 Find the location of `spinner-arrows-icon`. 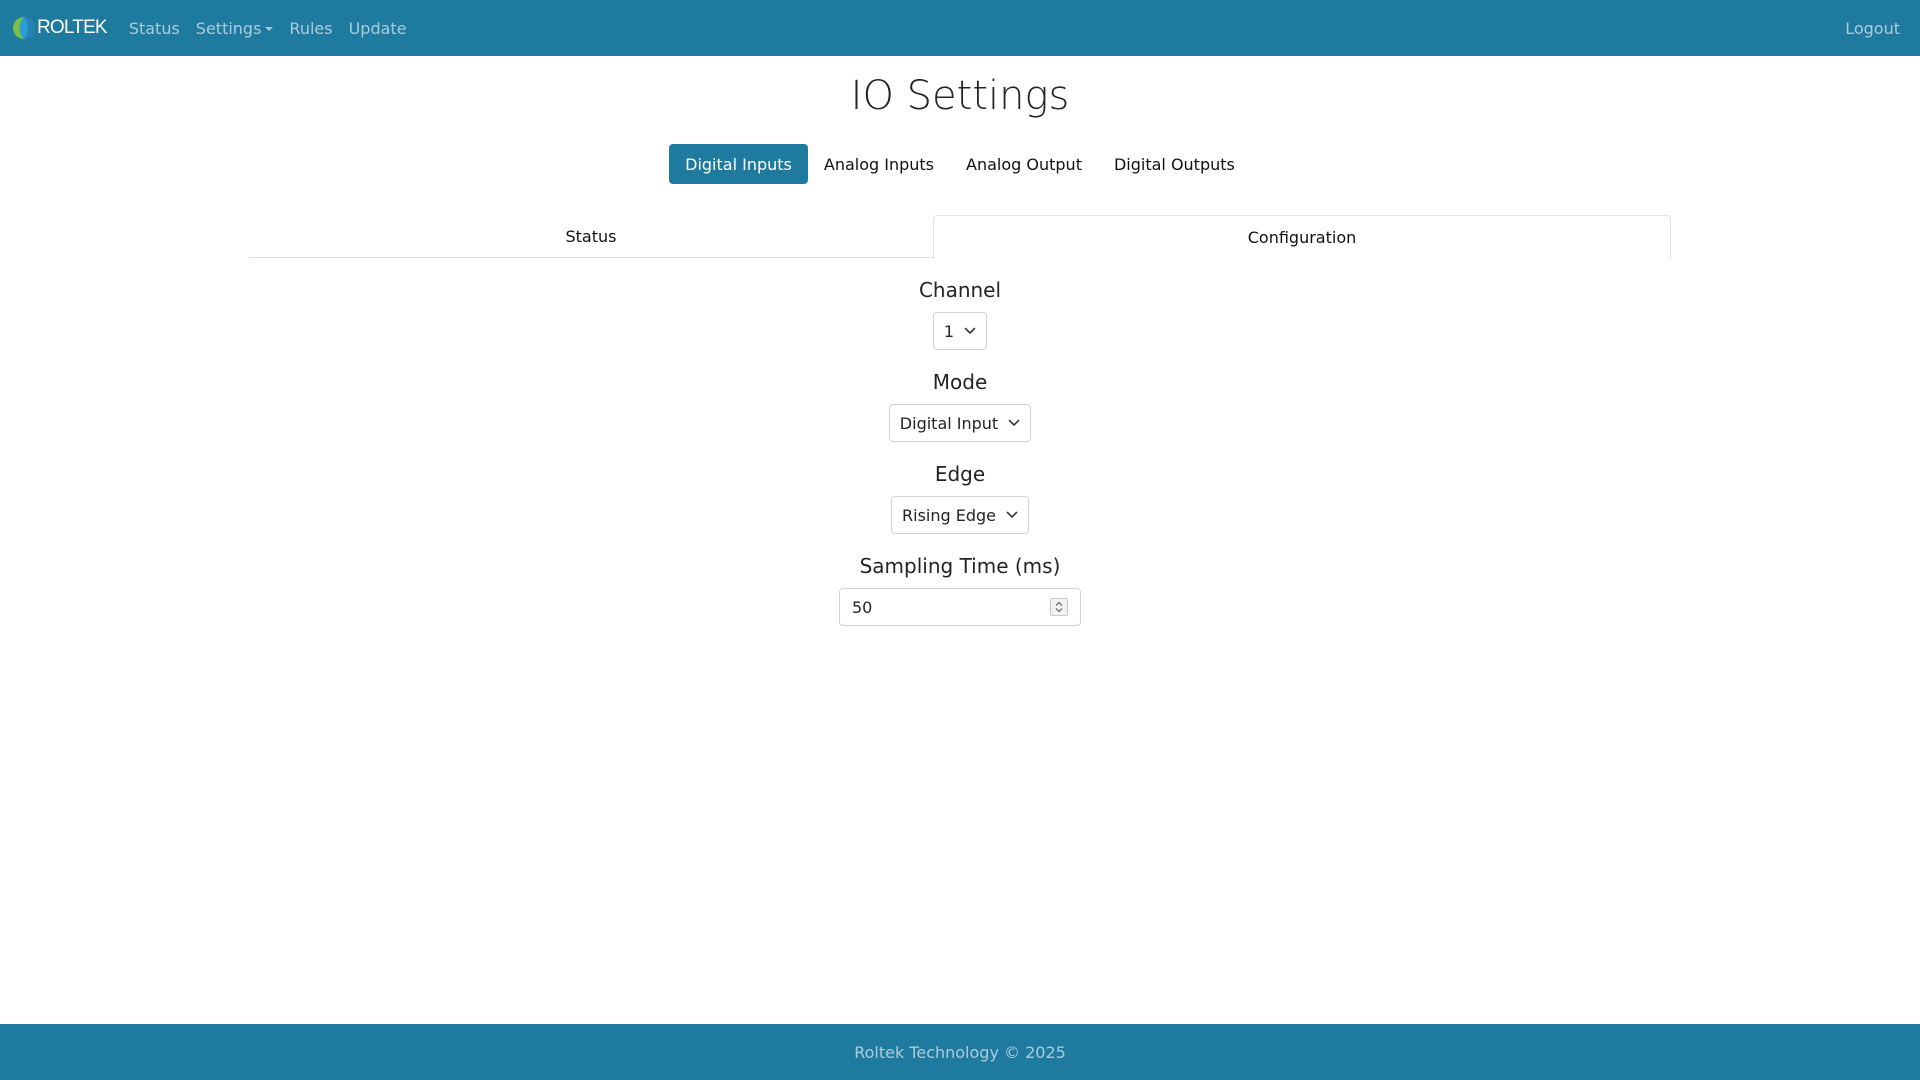

spinner-arrows-icon is located at coordinates (1059, 607).